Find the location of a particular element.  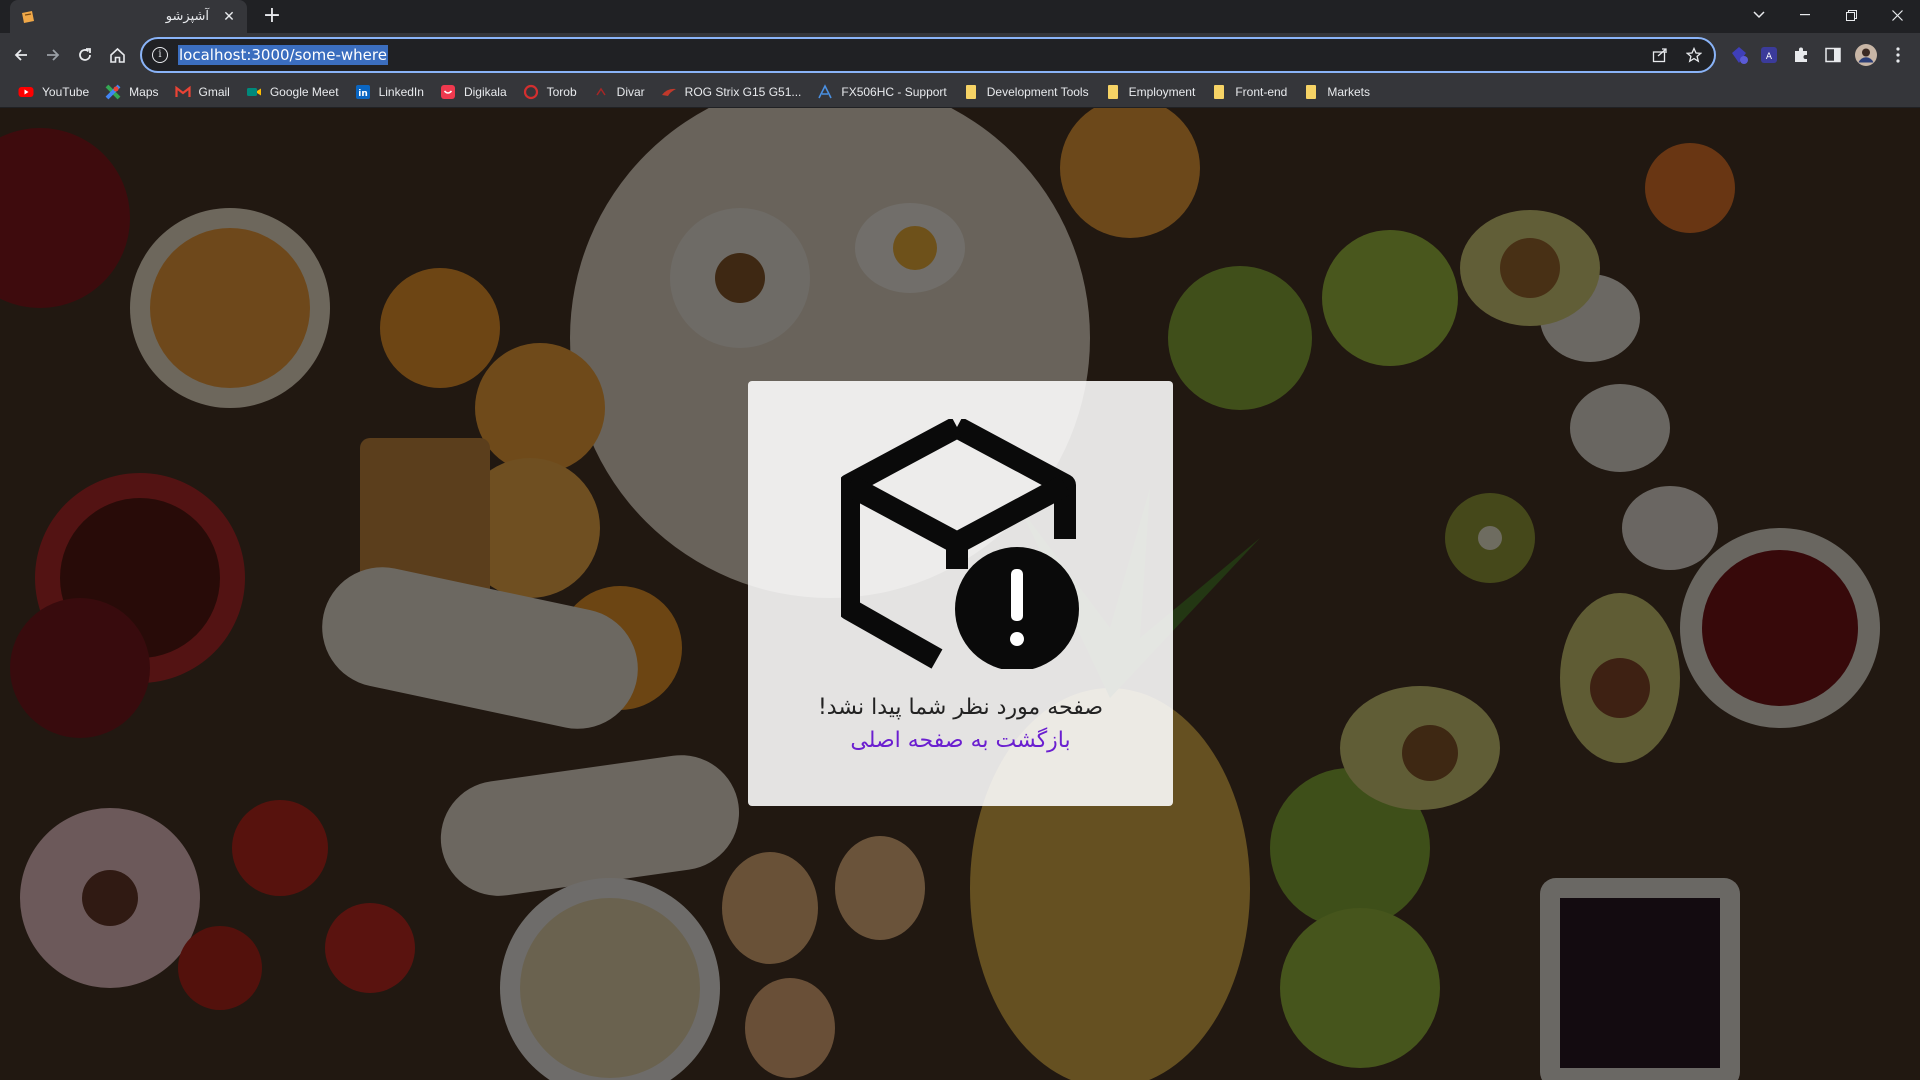

back-to-home-link: بازگشت به صفحه اصلی is located at coordinates (960, 740).